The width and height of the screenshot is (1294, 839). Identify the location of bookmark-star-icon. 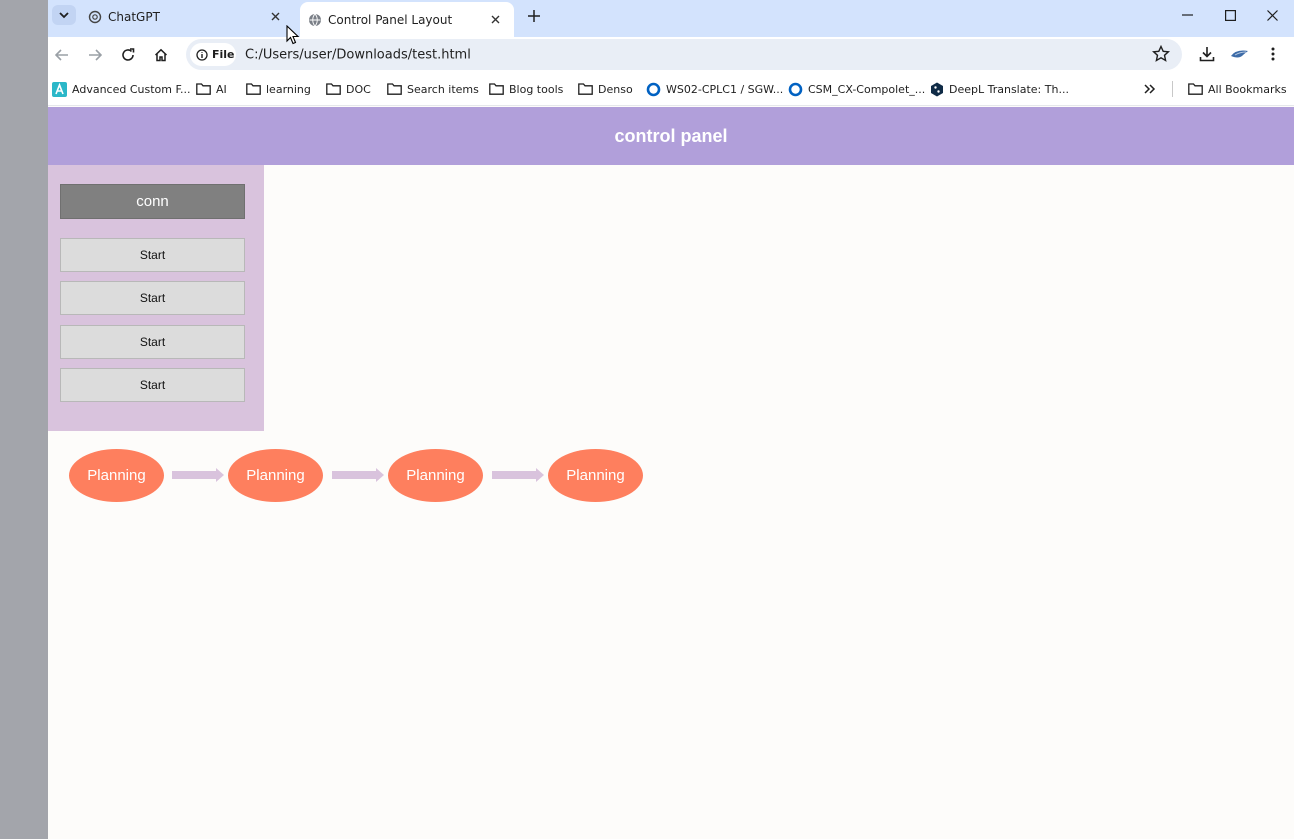
(1161, 54).